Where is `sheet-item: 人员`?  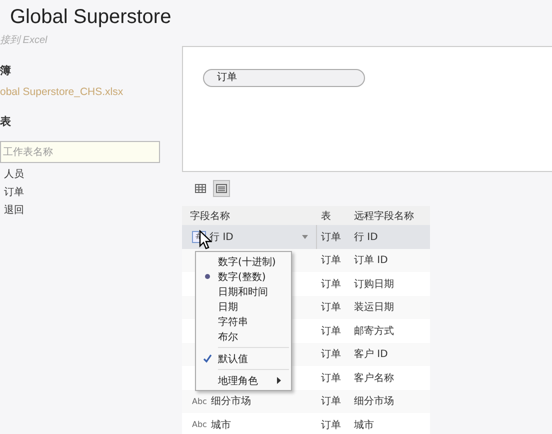 sheet-item: 人员 is located at coordinates (12, 174).